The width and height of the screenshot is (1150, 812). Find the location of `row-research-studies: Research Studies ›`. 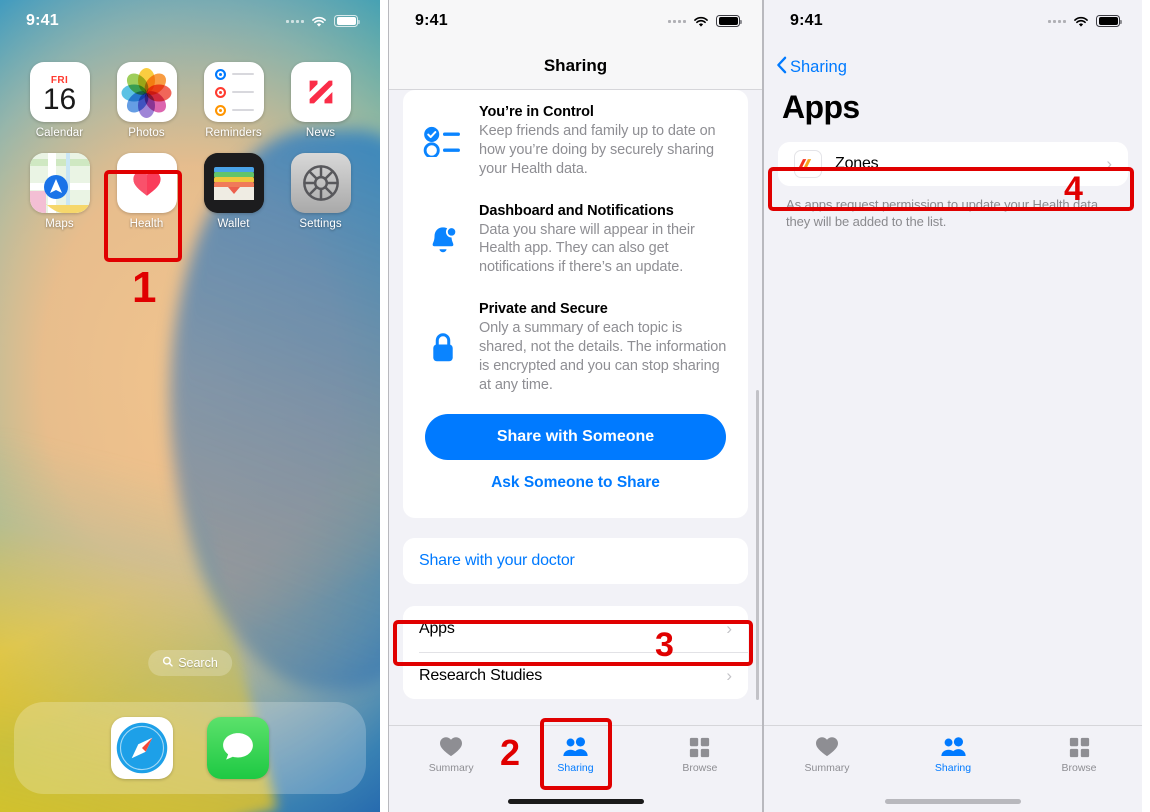

row-research-studies: Research Studies › is located at coordinates (575, 676).